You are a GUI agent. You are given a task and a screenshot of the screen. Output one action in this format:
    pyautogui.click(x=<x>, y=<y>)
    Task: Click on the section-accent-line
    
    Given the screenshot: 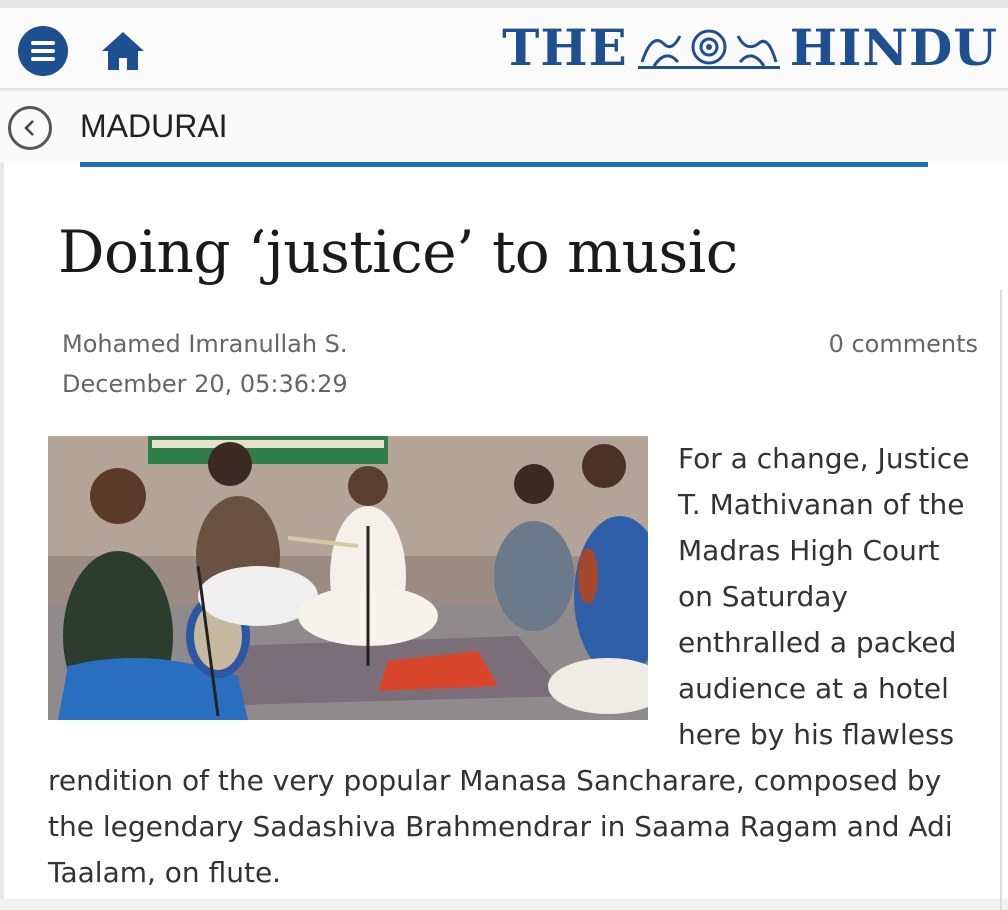 What is the action you would take?
    pyautogui.click(x=504, y=164)
    